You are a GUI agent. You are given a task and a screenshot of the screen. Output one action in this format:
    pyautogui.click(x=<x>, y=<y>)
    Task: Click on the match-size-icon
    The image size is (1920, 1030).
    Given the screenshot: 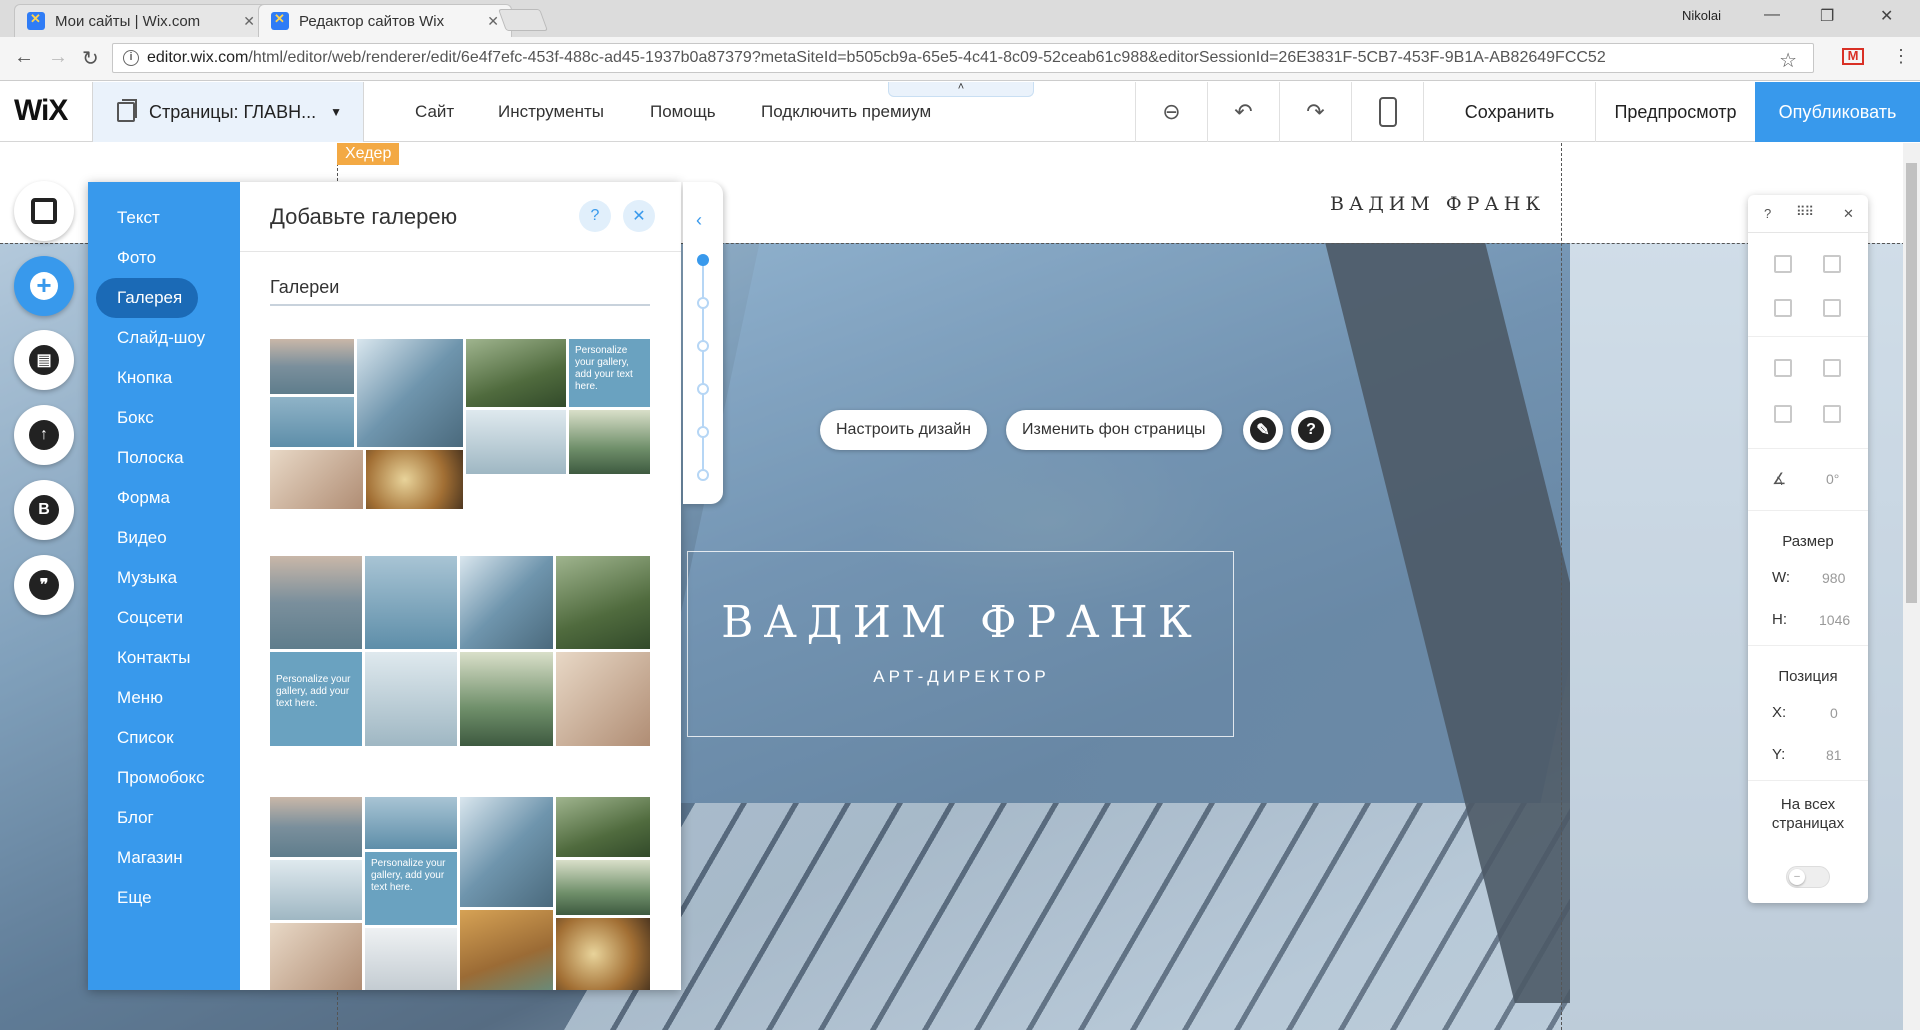 What is the action you would take?
    pyautogui.click(x=1832, y=414)
    